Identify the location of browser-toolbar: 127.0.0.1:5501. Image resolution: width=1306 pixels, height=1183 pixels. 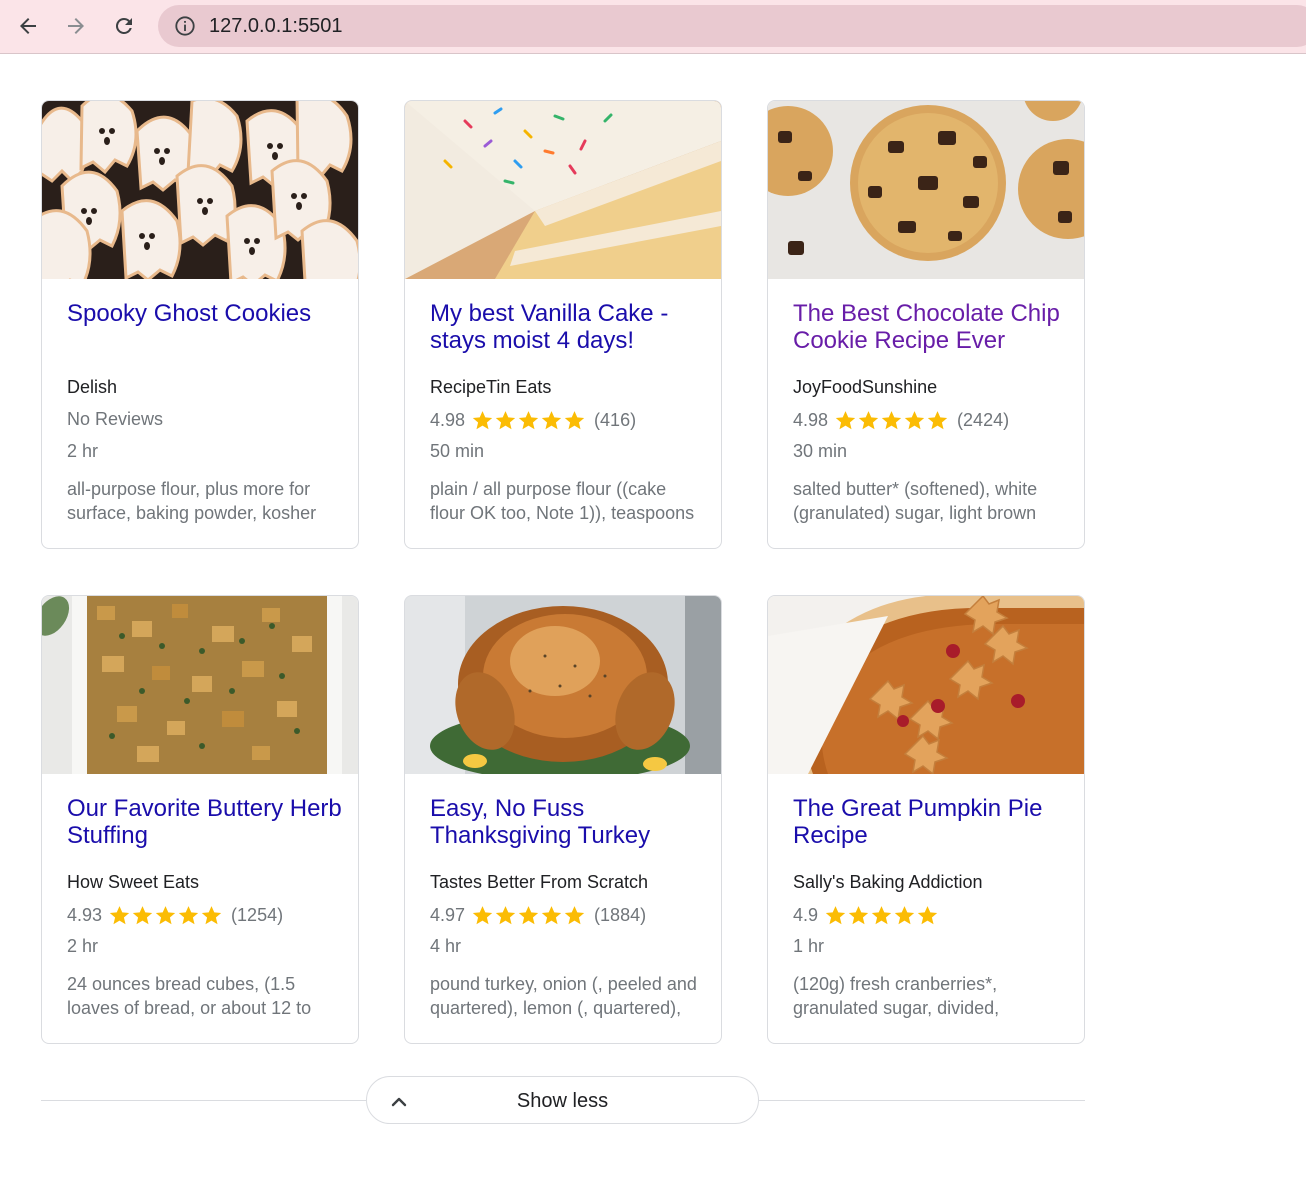
(653, 27).